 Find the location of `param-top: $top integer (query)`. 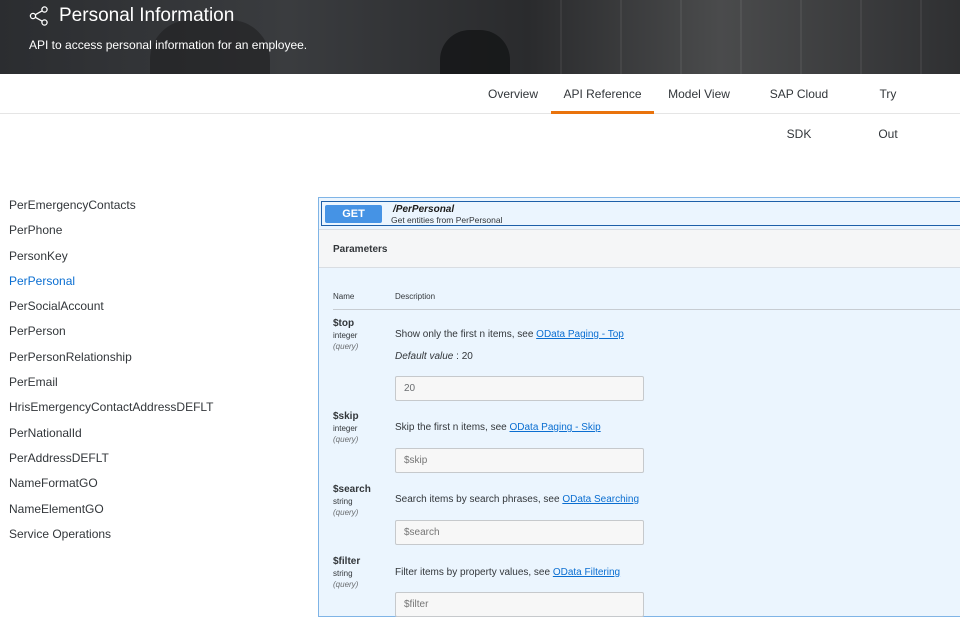

param-top: $top integer (query) is located at coordinates (345, 334).